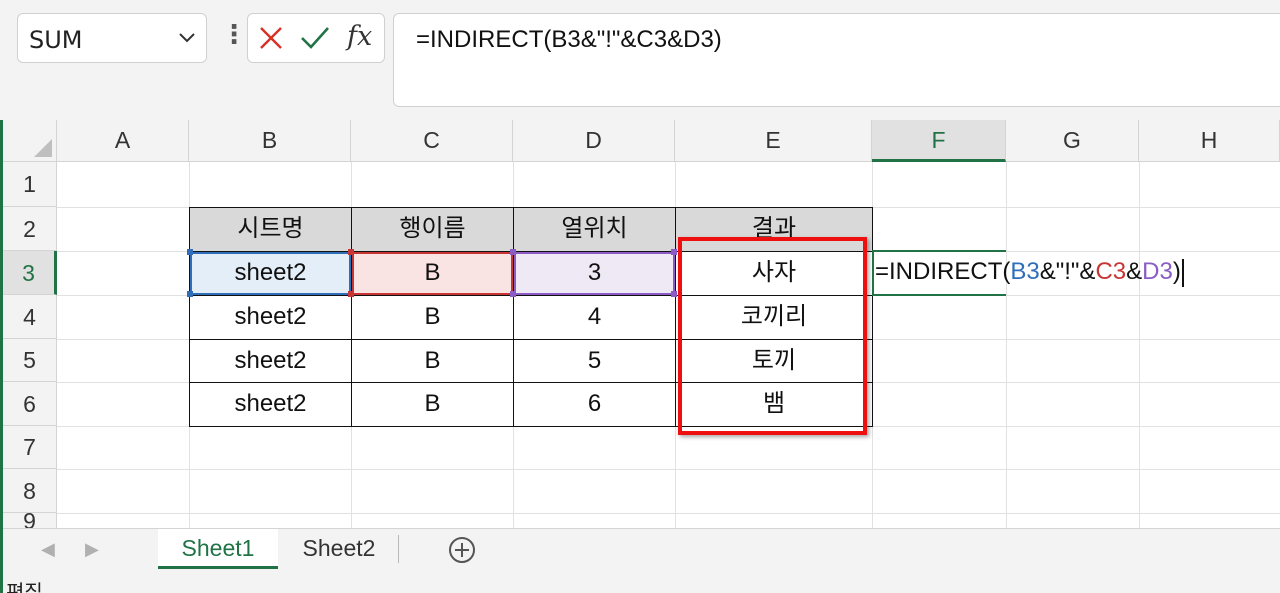 The height and width of the screenshot is (593, 1280). Describe the element at coordinates (569, 39) in the screenshot. I see `formula-text: =INDIRECT(B3&"!"&C3&D3)` at that location.